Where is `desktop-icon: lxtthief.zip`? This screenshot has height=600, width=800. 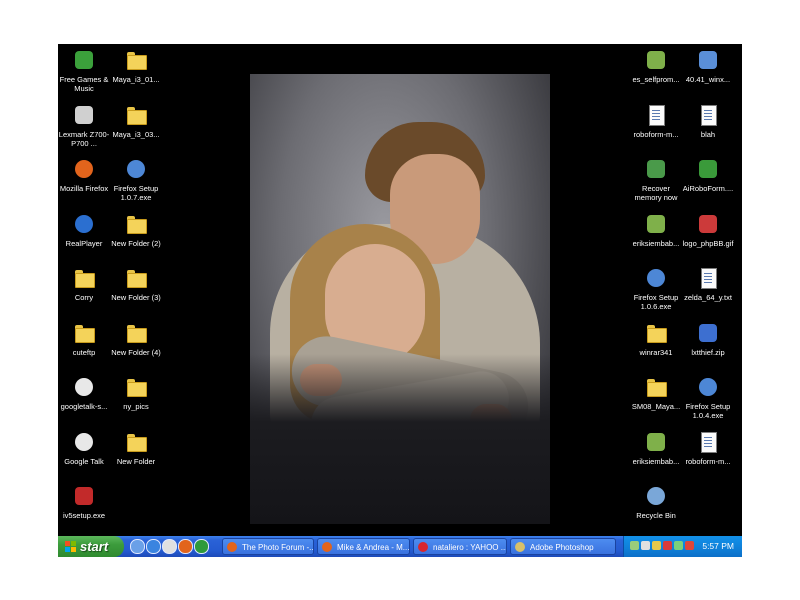 desktop-icon: lxtthief.zip is located at coordinates (708, 339).